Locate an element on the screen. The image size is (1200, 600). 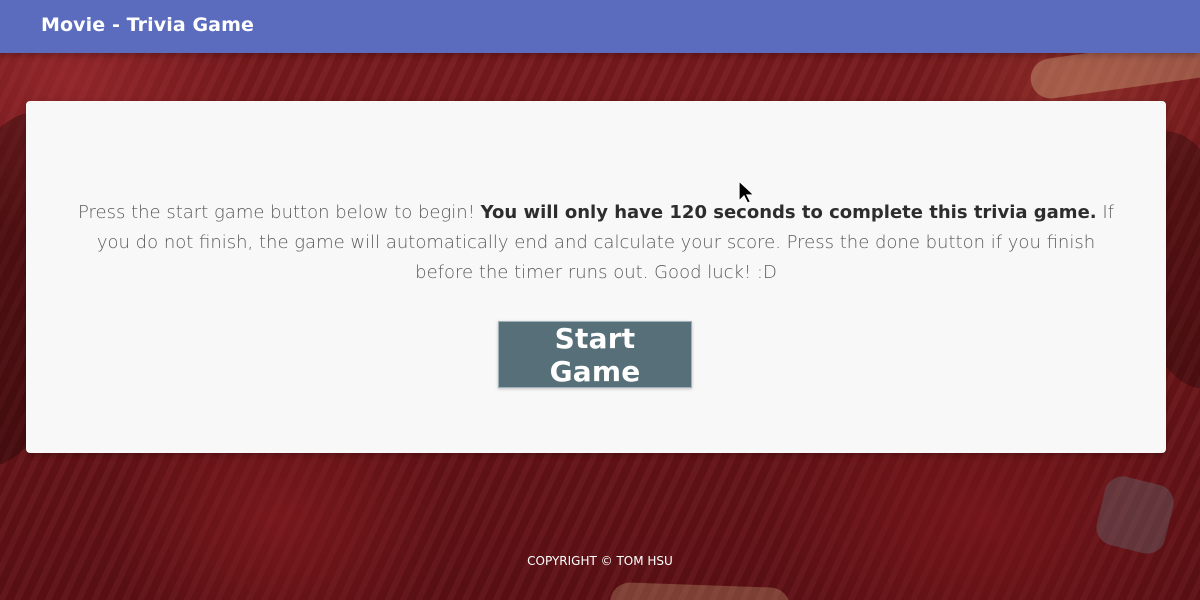
copyright-footer: COPYRIGHT © TOM HSU is located at coordinates (600, 561).